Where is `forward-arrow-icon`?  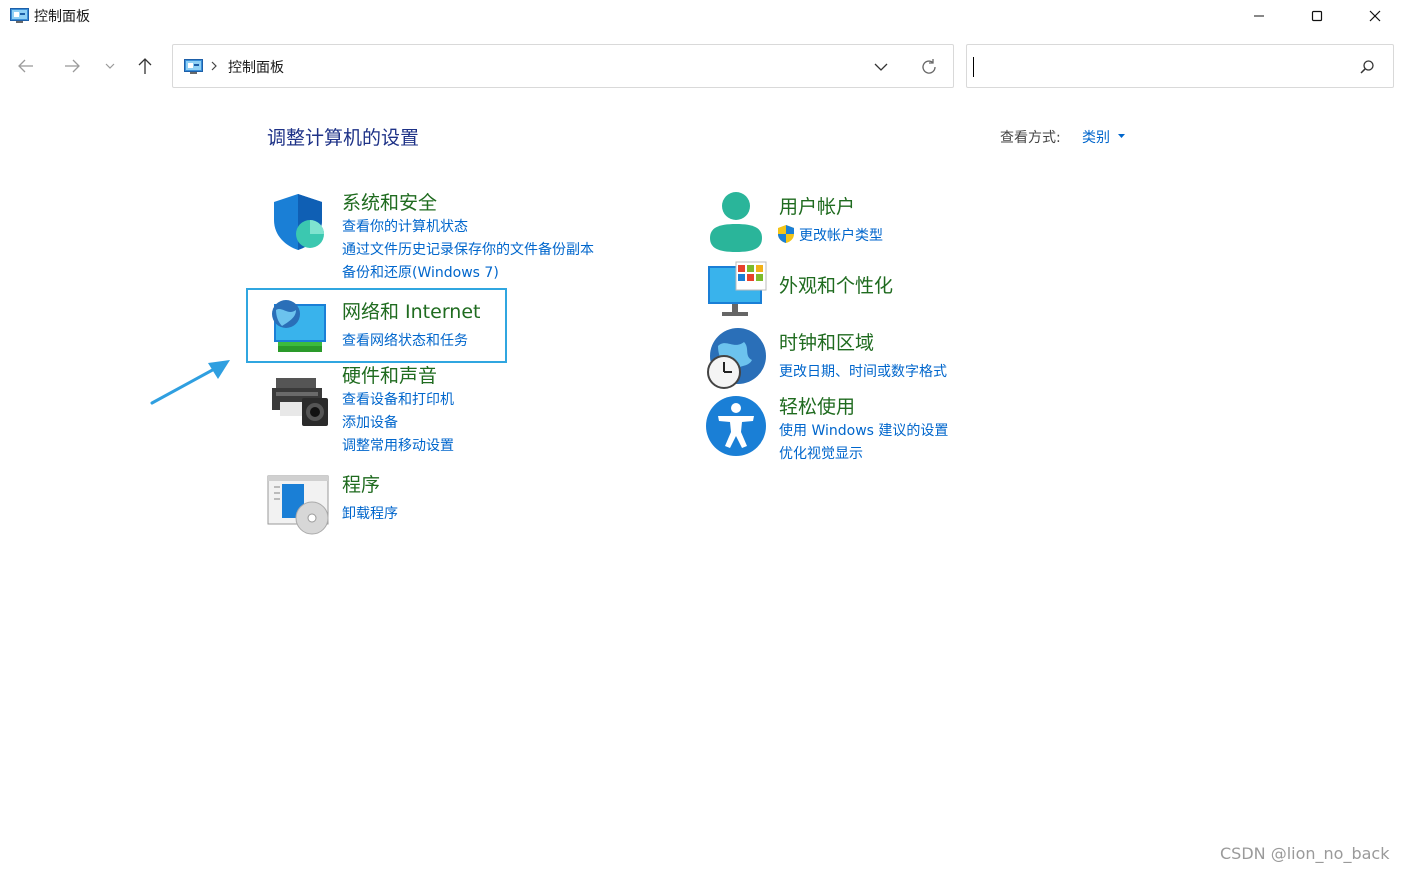 forward-arrow-icon is located at coordinates (72, 66).